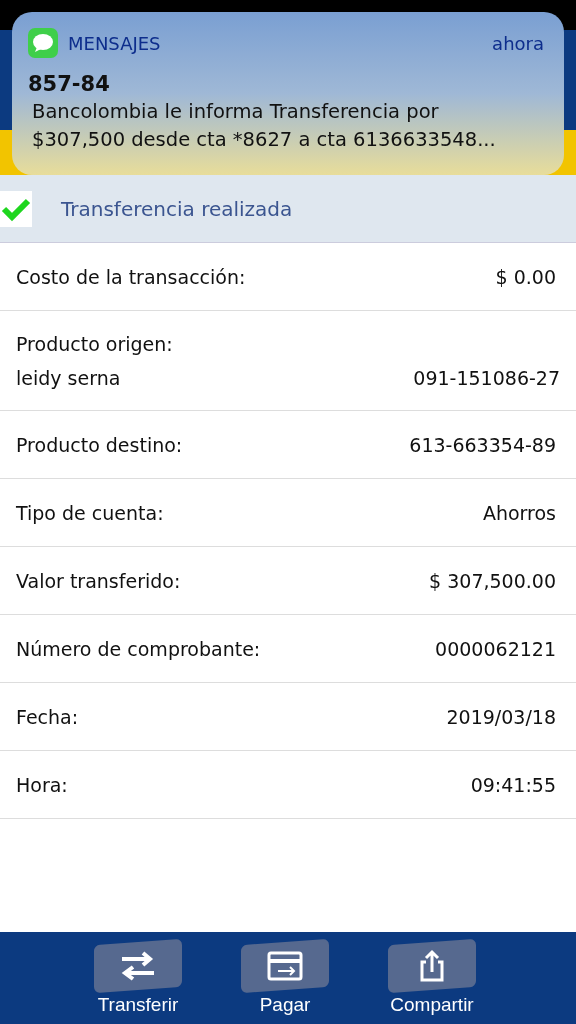  What do you see at coordinates (285, 966) in the screenshot?
I see `card-icon` at bounding box center [285, 966].